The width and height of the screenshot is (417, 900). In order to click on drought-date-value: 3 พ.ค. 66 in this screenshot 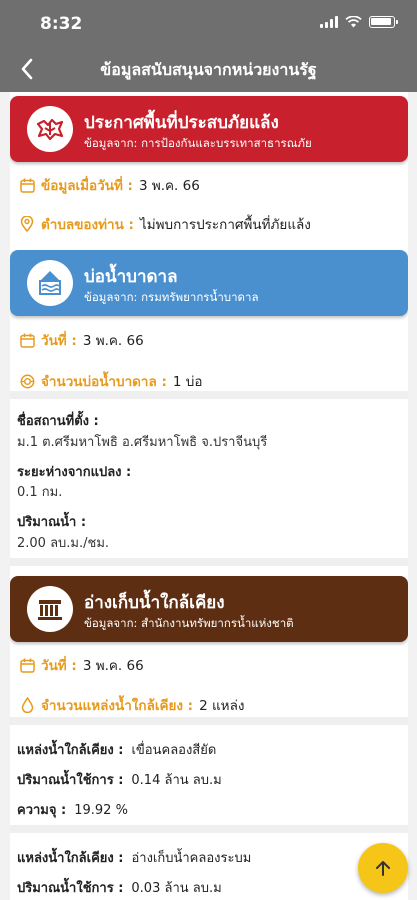, I will do `click(169, 186)`.